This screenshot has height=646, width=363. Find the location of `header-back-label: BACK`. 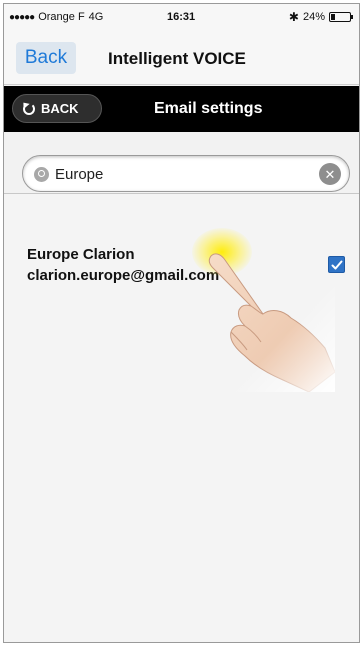

header-back-label: BACK is located at coordinates (60, 108).